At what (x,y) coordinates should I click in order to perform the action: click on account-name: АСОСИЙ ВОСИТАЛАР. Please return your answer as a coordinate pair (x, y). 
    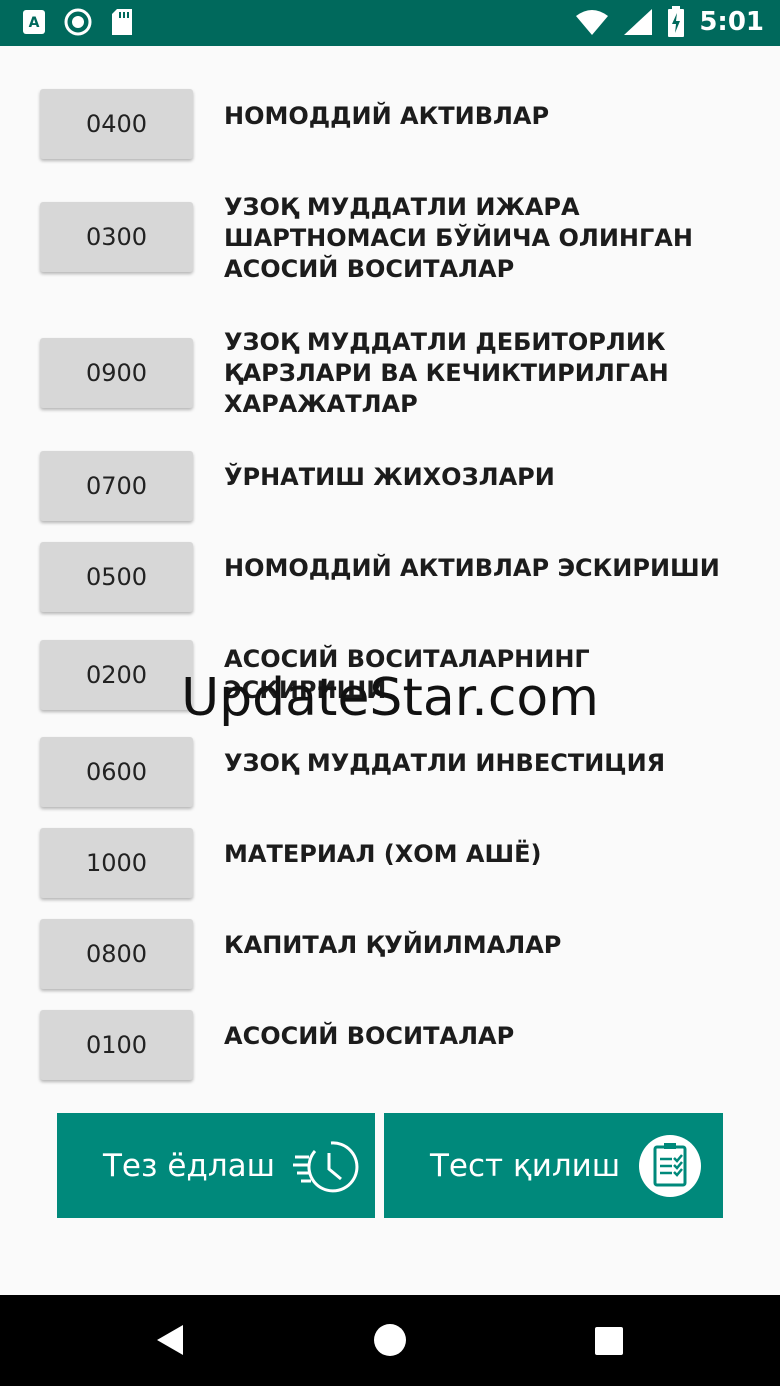
    Looking at the image, I should click on (369, 1036).